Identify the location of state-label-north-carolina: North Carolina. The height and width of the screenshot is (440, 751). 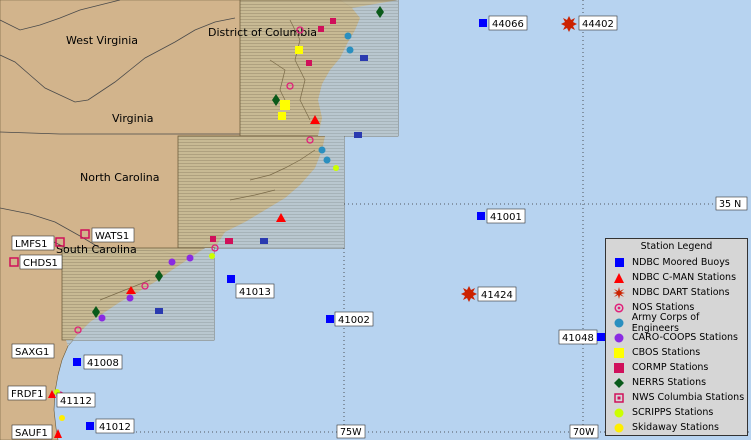
(120, 177).